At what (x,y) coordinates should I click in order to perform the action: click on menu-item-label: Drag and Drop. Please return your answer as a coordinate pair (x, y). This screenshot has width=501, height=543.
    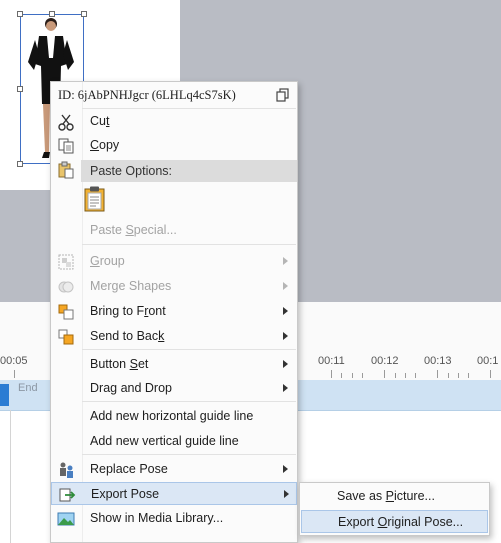
    Looking at the image, I should click on (131, 388).